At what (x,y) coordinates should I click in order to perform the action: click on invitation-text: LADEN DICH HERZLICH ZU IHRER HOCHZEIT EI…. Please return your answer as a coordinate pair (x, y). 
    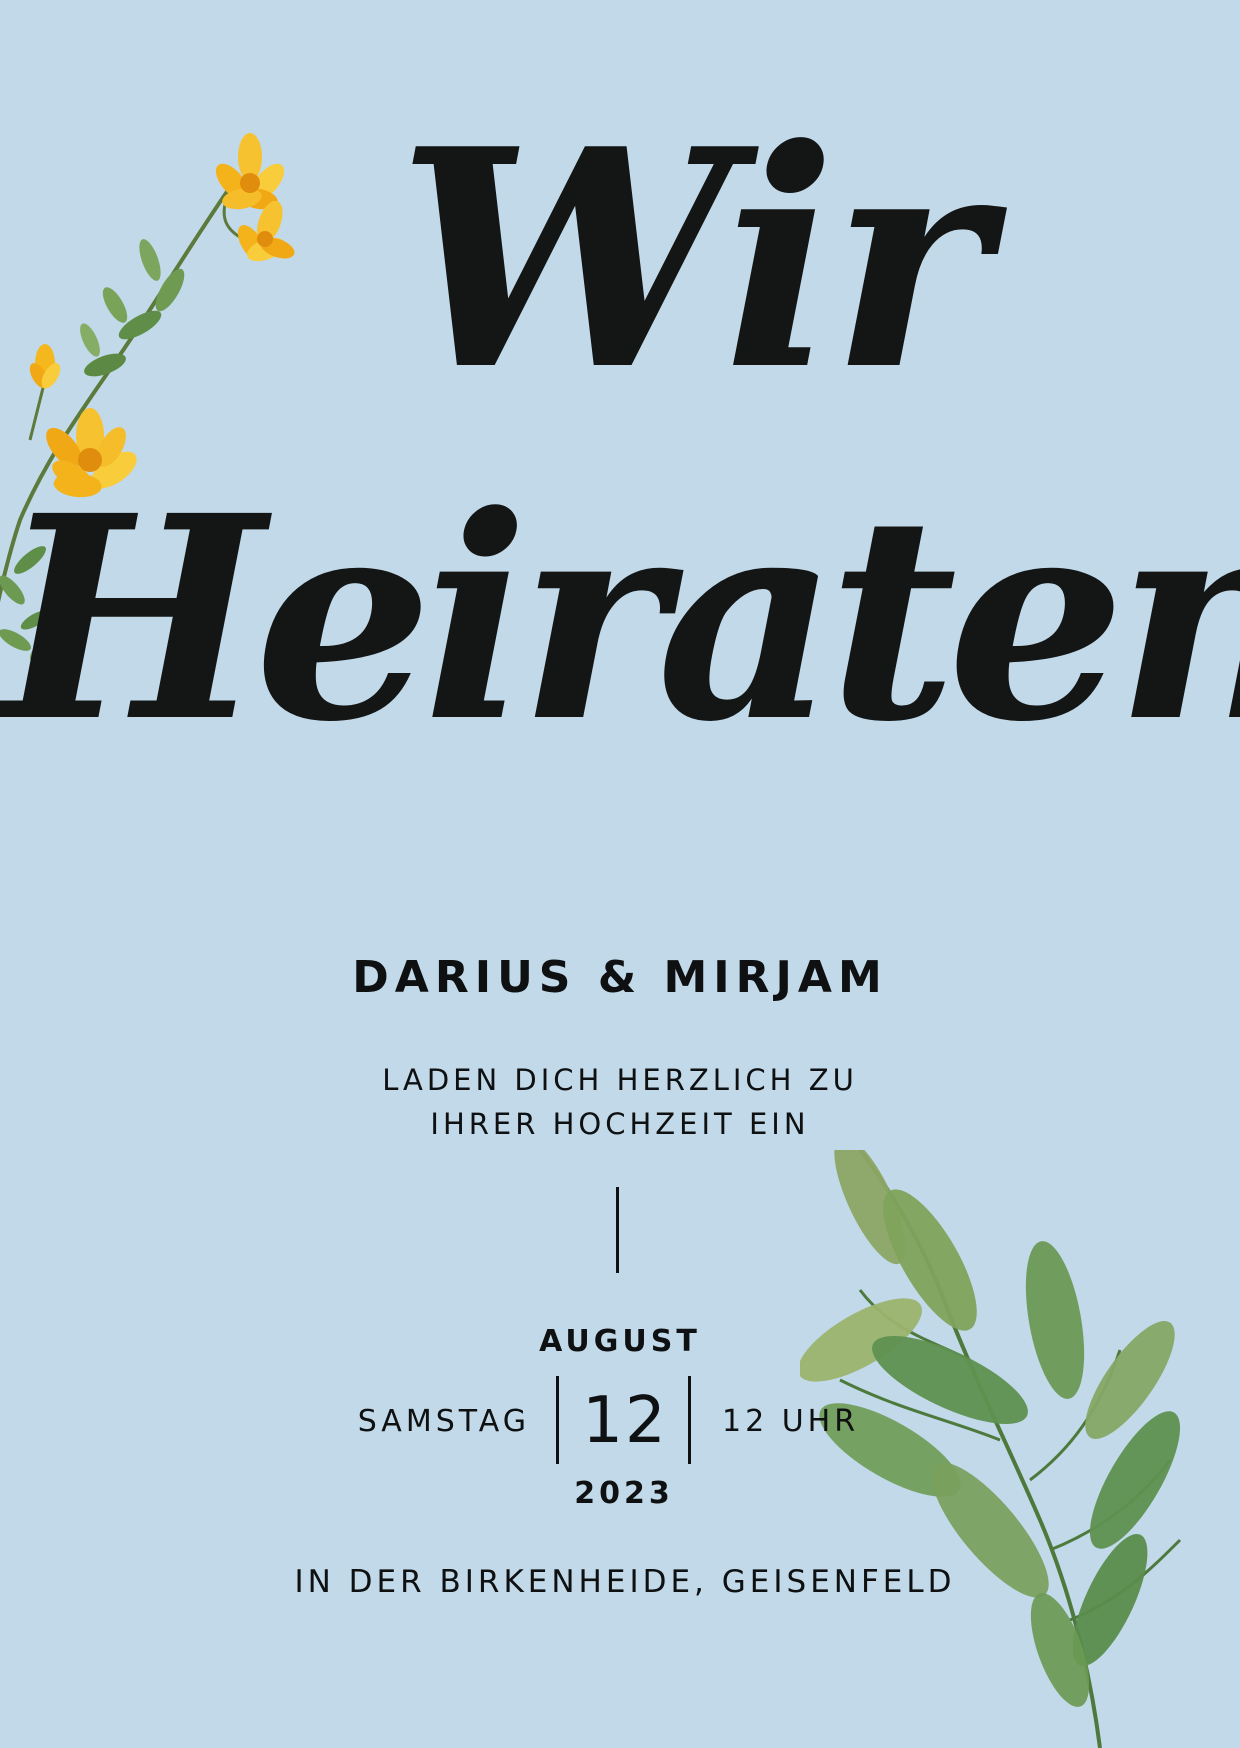
    Looking at the image, I should click on (620, 1102).